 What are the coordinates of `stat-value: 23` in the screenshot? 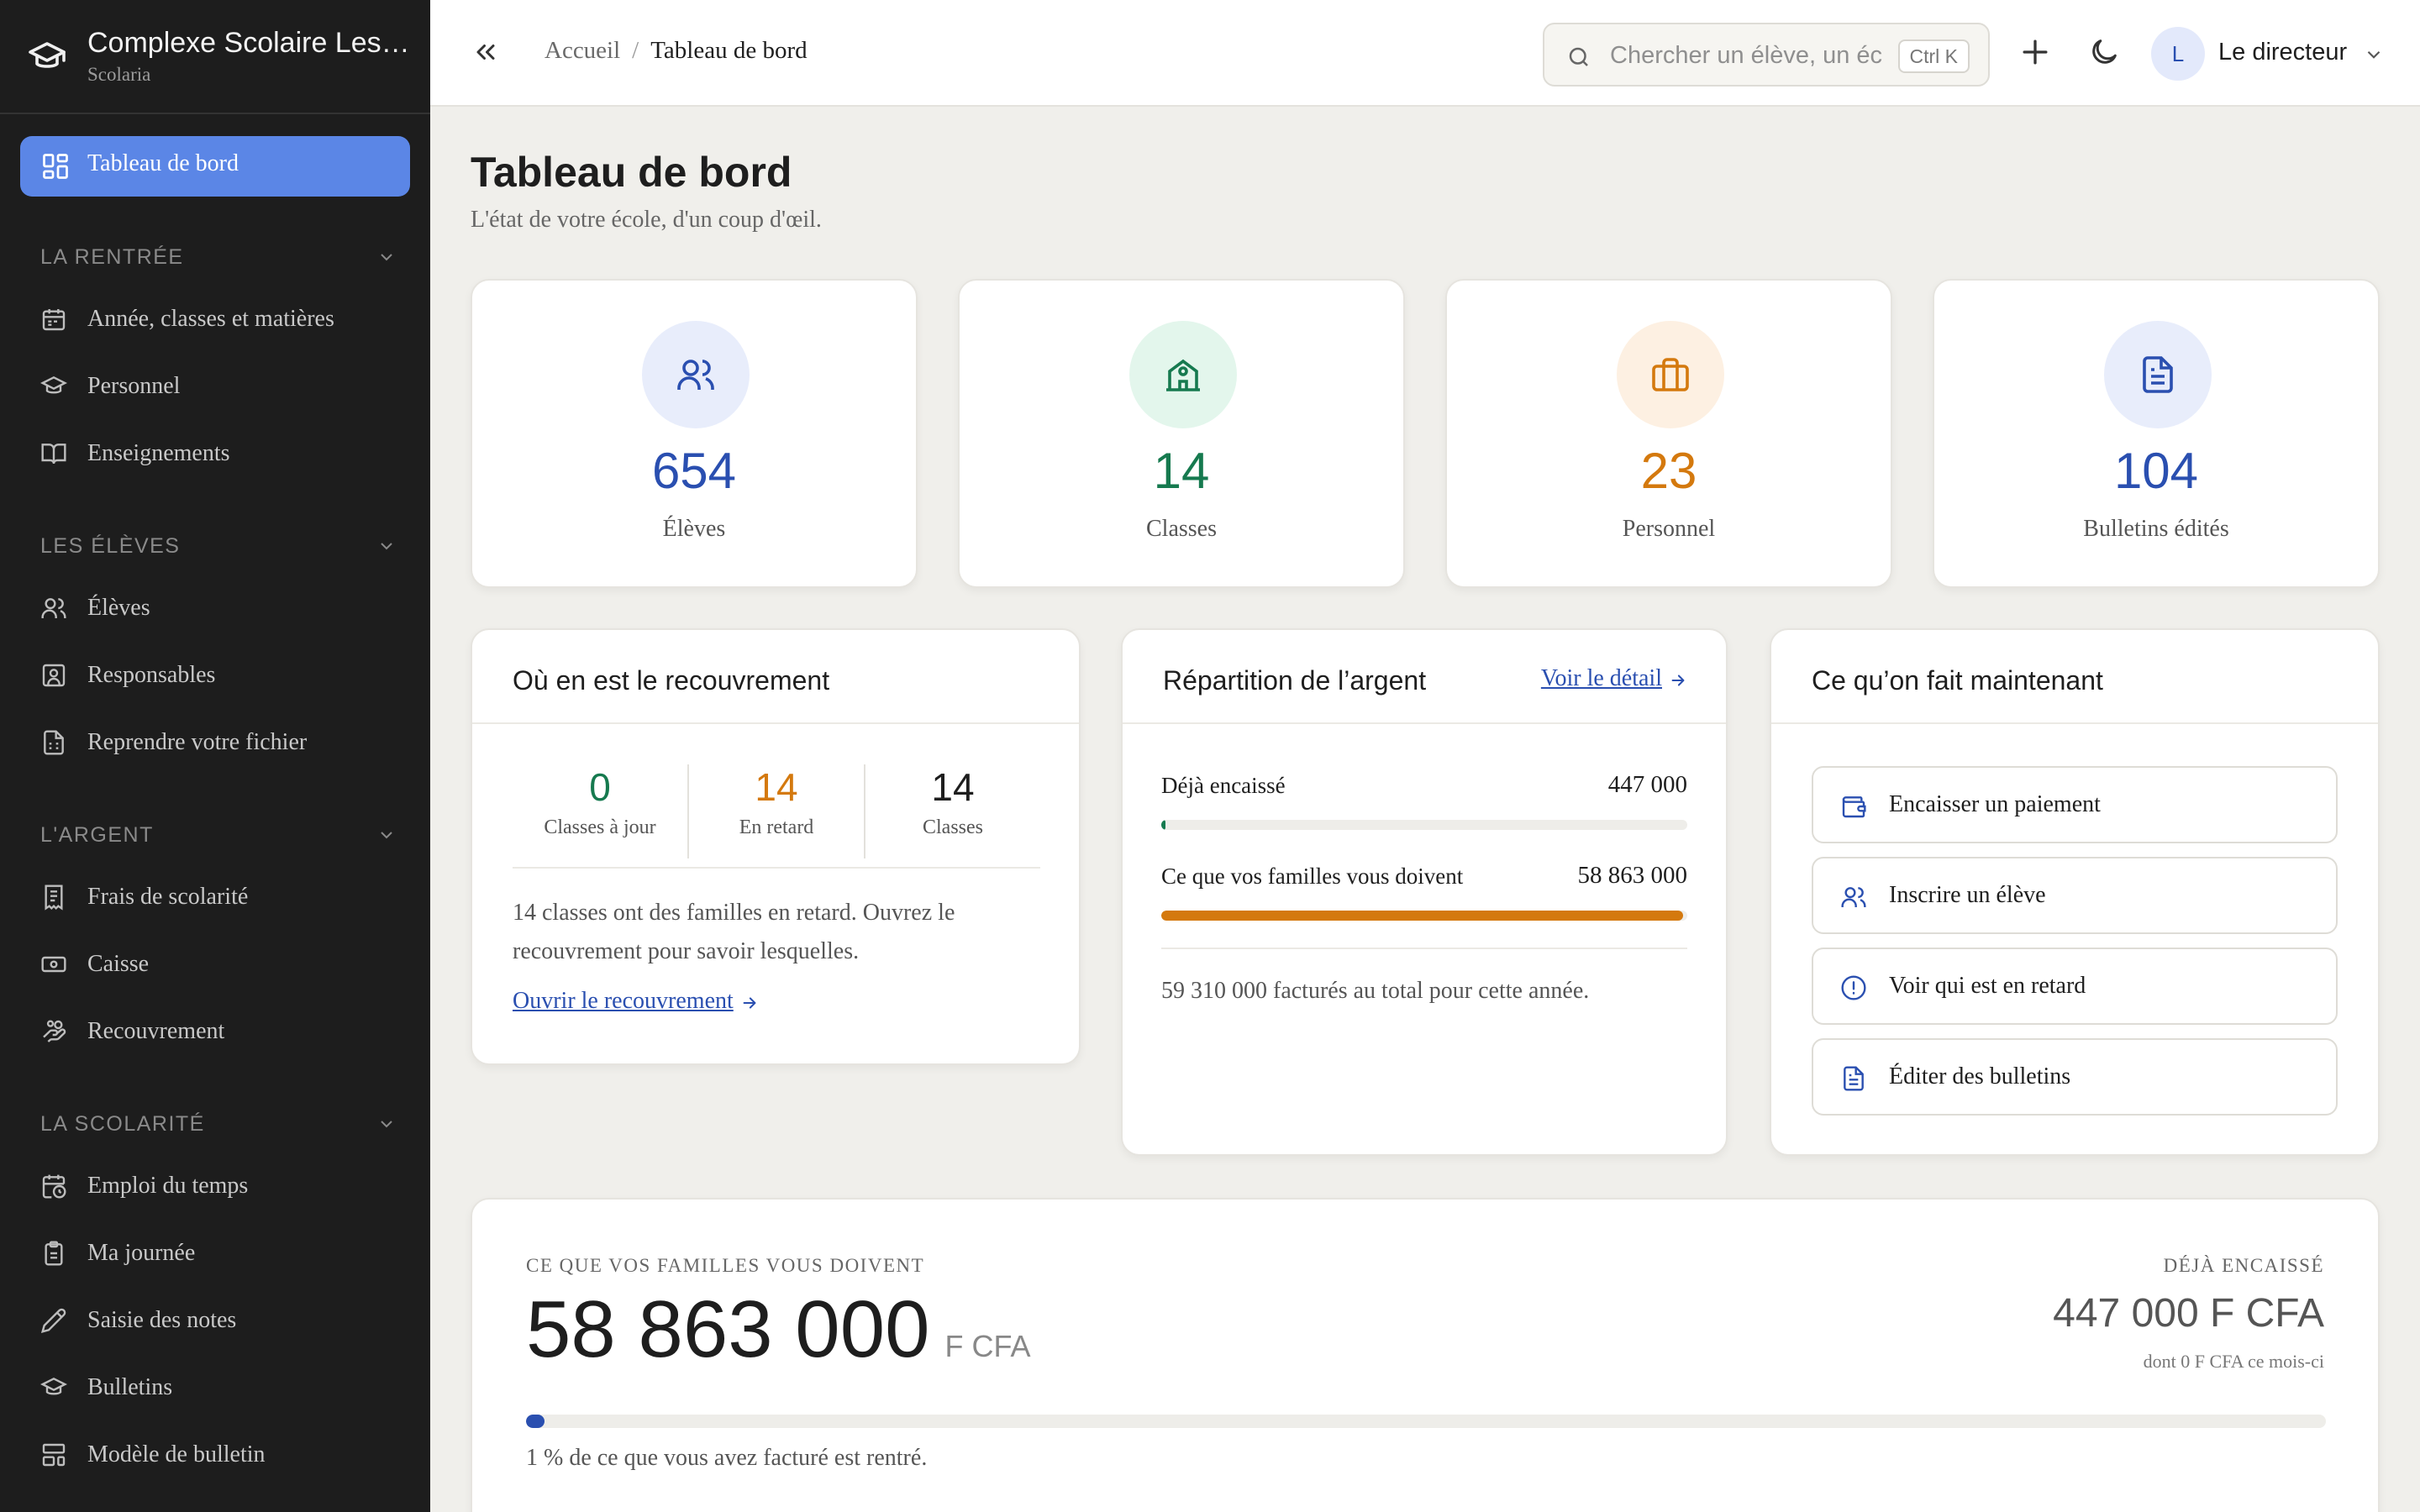 It's located at (1668, 471).